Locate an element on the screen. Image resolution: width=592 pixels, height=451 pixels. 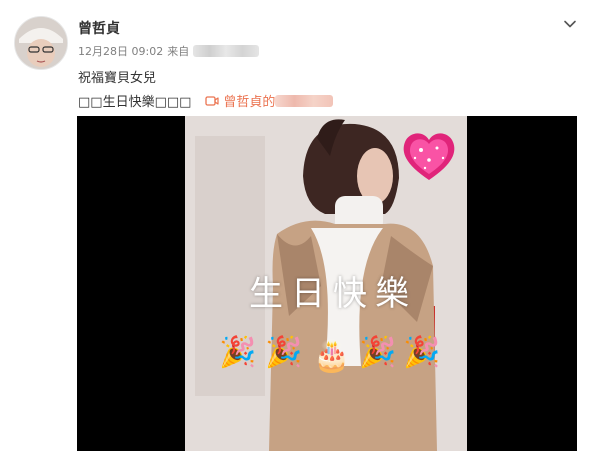
post-meta: 12月28日 09:02 来自 is located at coordinates (169, 51).